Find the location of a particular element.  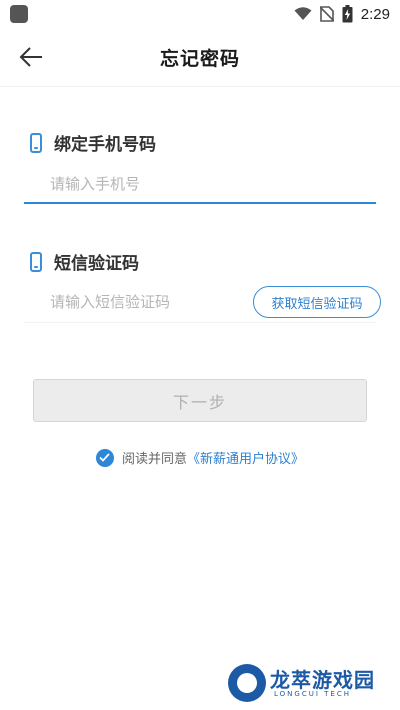

no-sim-icon is located at coordinates (326, 14).